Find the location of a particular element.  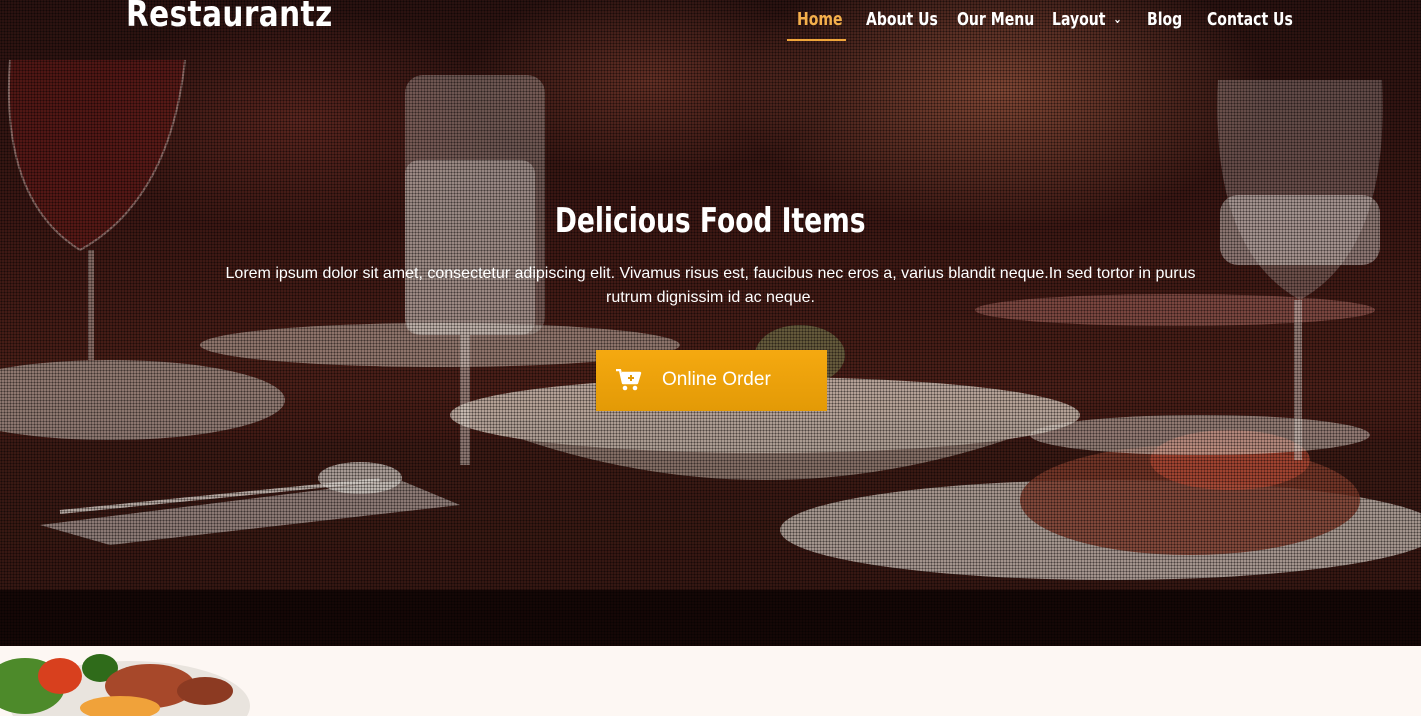

content-section is located at coordinates (710, 681).